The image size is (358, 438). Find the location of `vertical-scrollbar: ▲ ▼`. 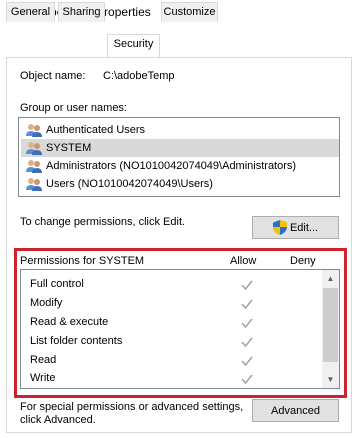

vertical-scrollbar: ▲ ▼ is located at coordinates (330, 329).